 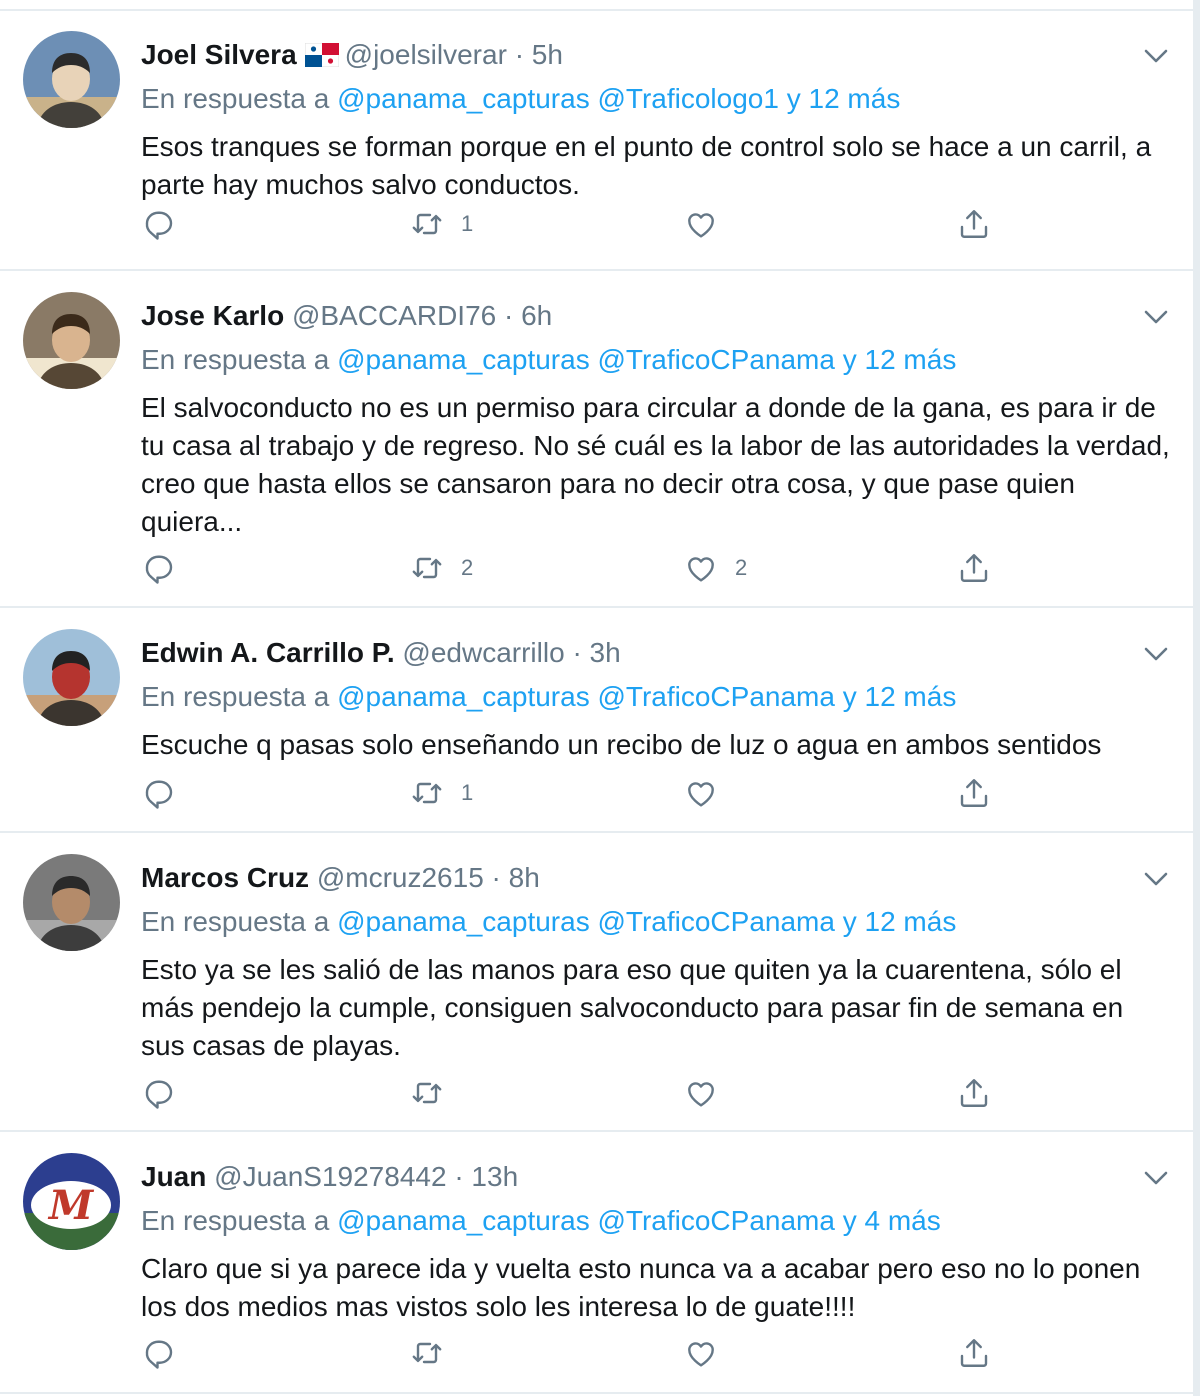 I want to click on username: @JuanS19278442, so click(x=330, y=1176).